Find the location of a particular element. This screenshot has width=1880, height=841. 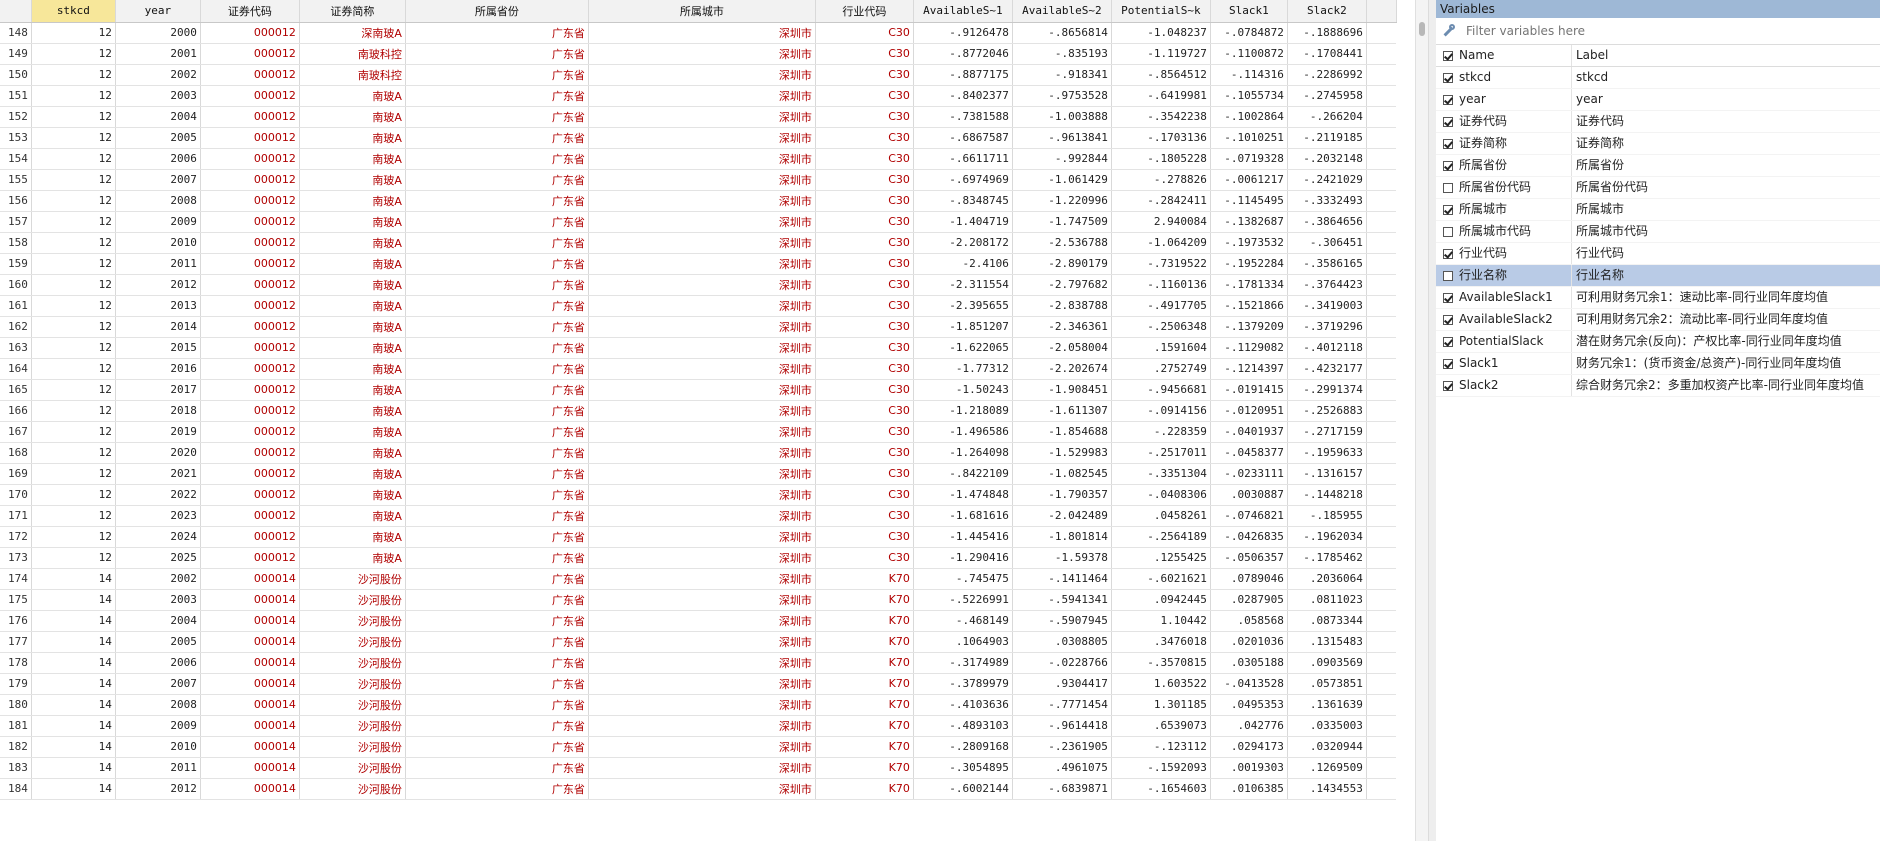

table-cell: 1.301185 is located at coordinates (1161, 705).